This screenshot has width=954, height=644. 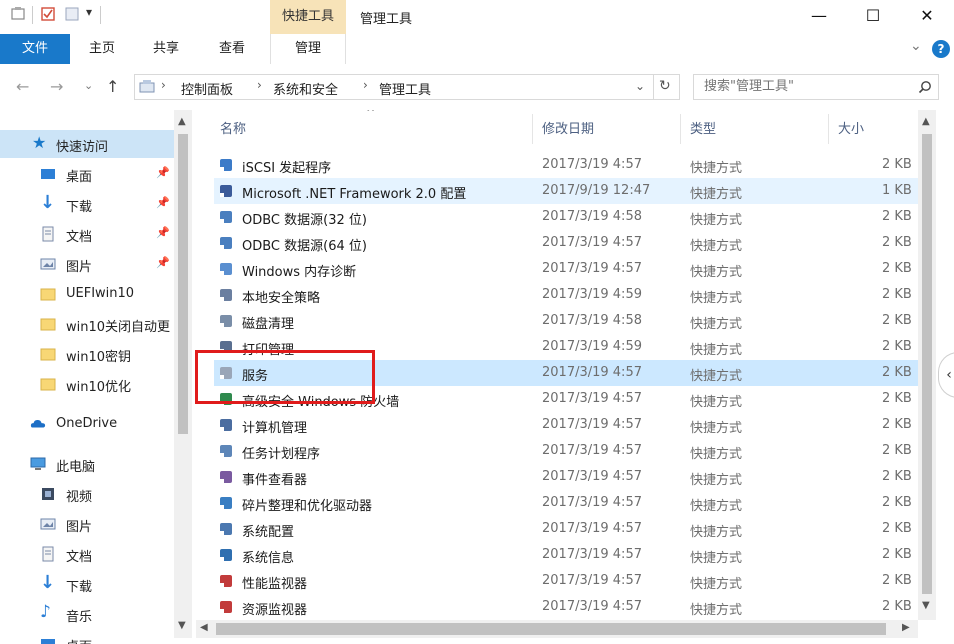 I want to click on breadcrumb-control-panel: 控制面板, so click(x=207, y=88).